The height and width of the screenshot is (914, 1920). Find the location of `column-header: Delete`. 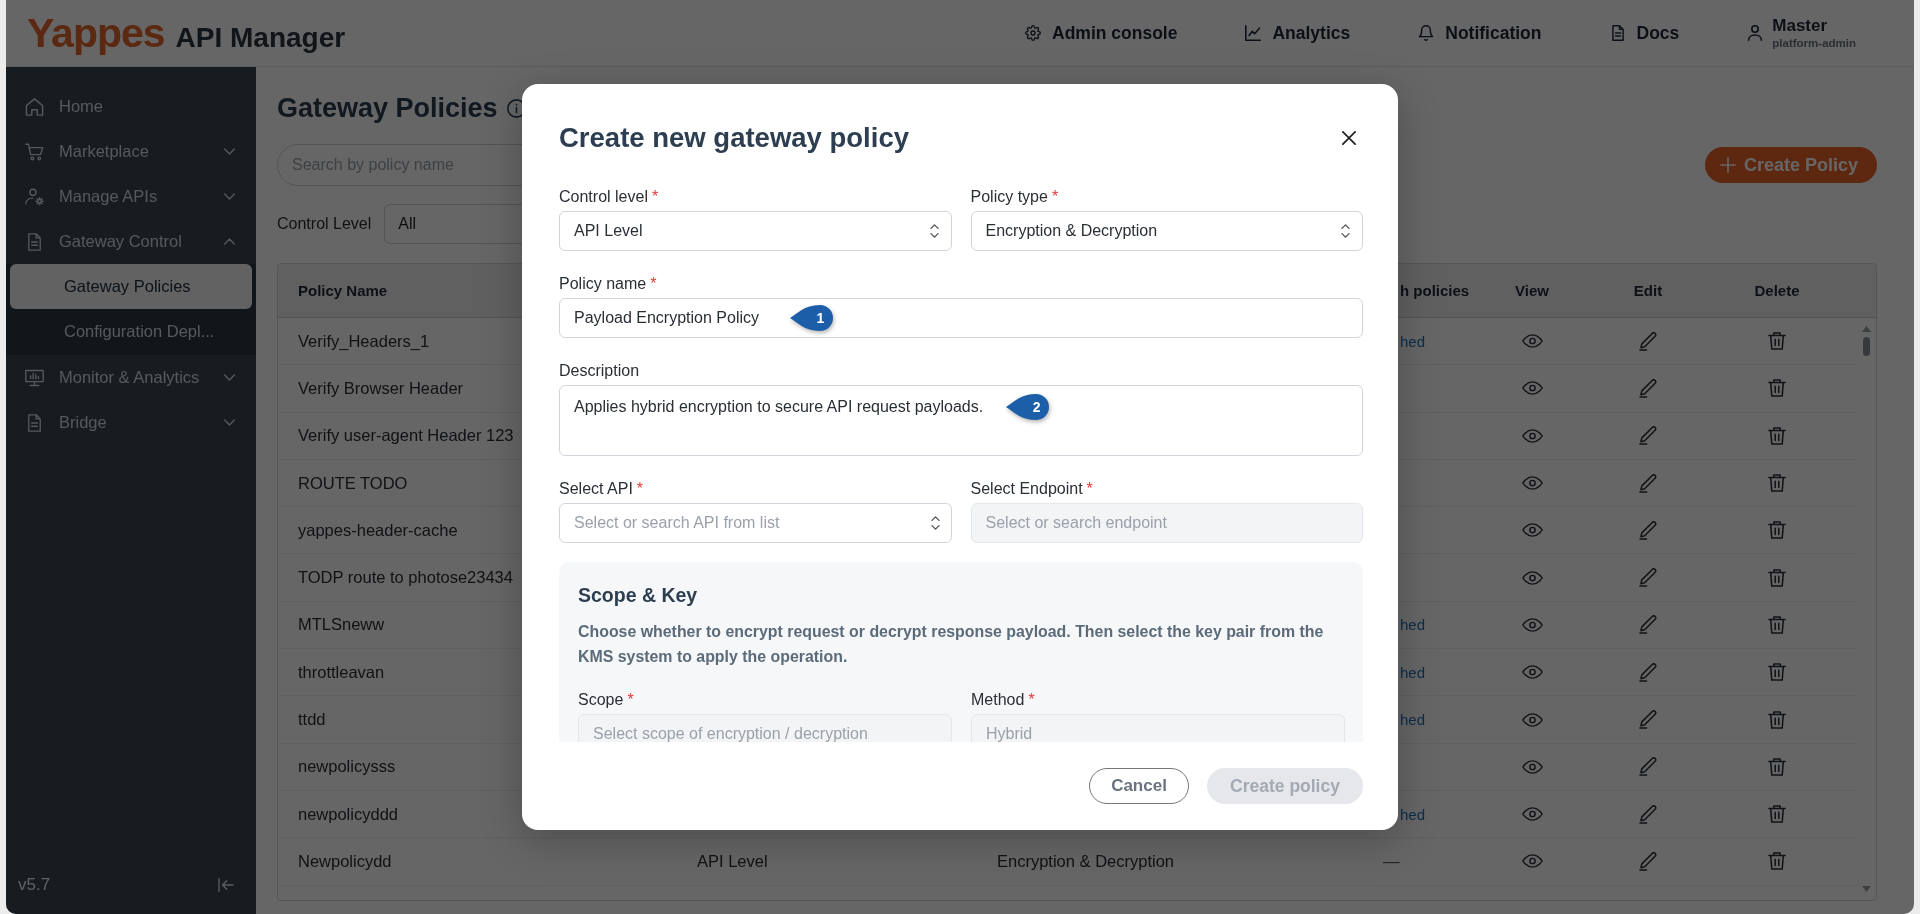

column-header: Delete is located at coordinates (1777, 290).